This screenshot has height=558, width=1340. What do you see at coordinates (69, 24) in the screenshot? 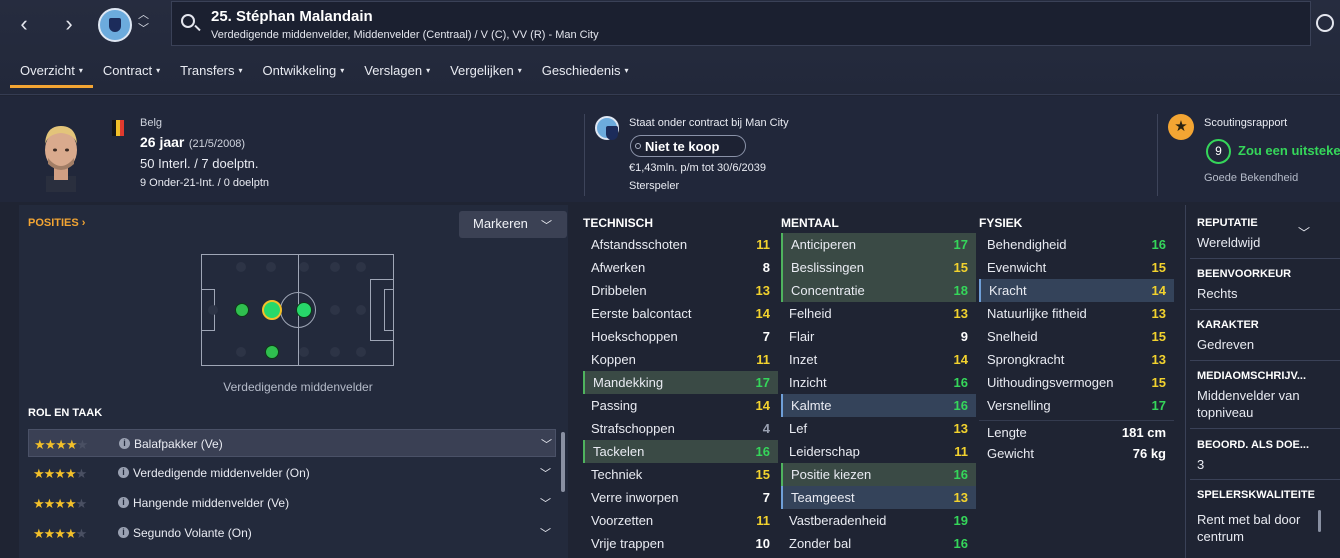
I see `forward-arrow-icon: ›` at bounding box center [69, 24].